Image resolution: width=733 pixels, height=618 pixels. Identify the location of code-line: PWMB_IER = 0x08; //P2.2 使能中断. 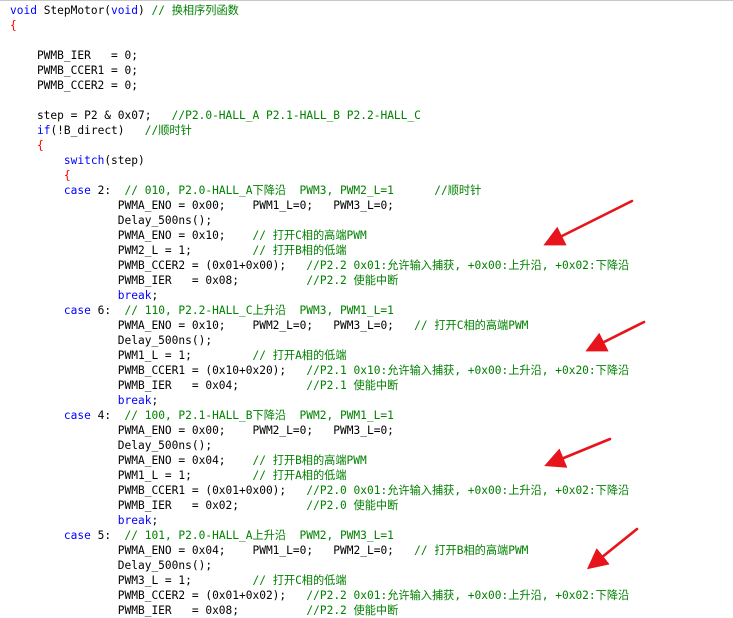
(204, 610).